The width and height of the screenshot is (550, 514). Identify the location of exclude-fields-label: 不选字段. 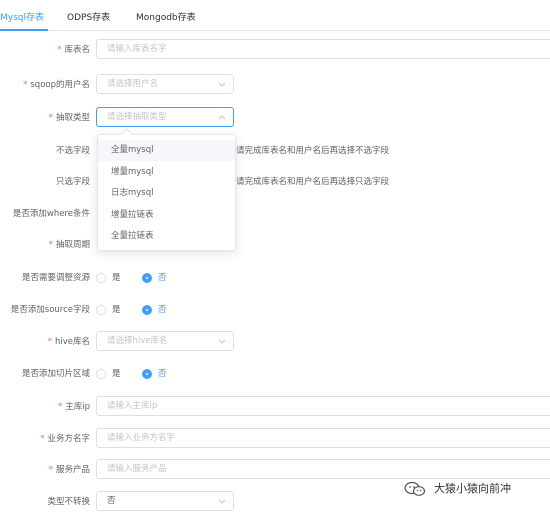
(72, 151).